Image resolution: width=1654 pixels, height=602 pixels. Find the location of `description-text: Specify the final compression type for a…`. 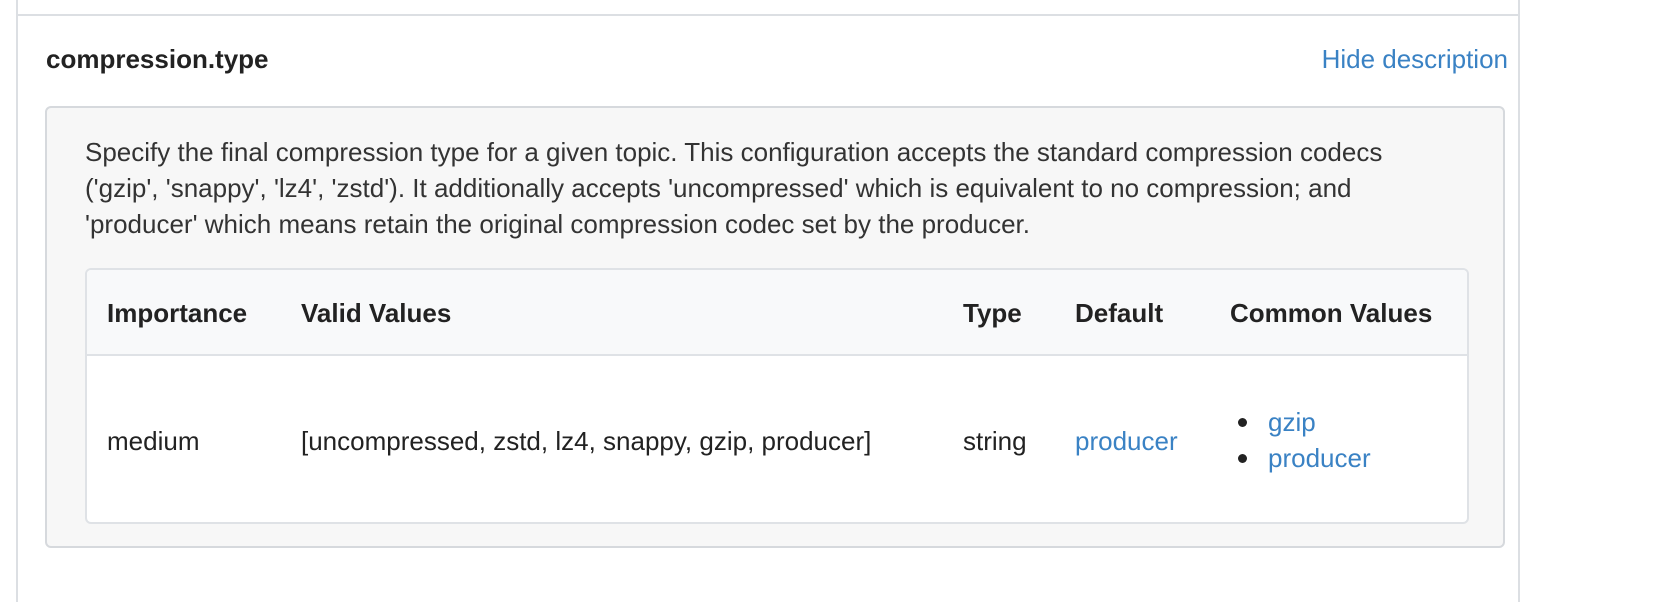

description-text: Specify the final compression type for a… is located at coordinates (734, 188).